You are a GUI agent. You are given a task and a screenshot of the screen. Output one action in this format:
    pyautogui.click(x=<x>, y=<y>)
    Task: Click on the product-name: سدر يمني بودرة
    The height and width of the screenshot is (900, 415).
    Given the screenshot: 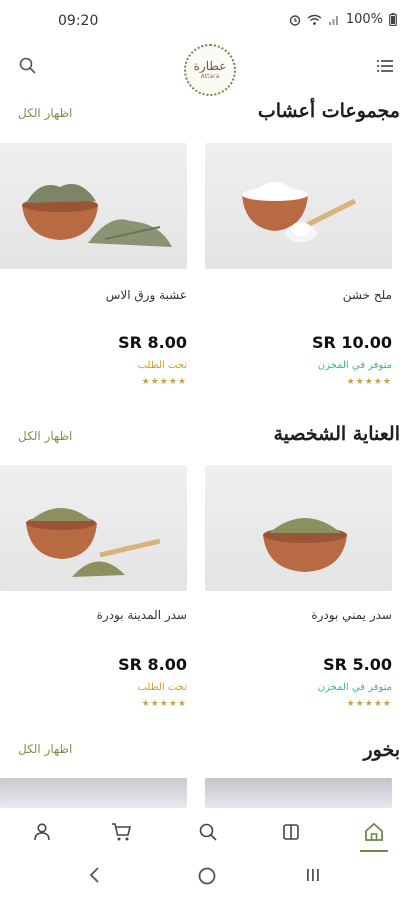 What is the action you would take?
    pyautogui.click(x=301, y=615)
    